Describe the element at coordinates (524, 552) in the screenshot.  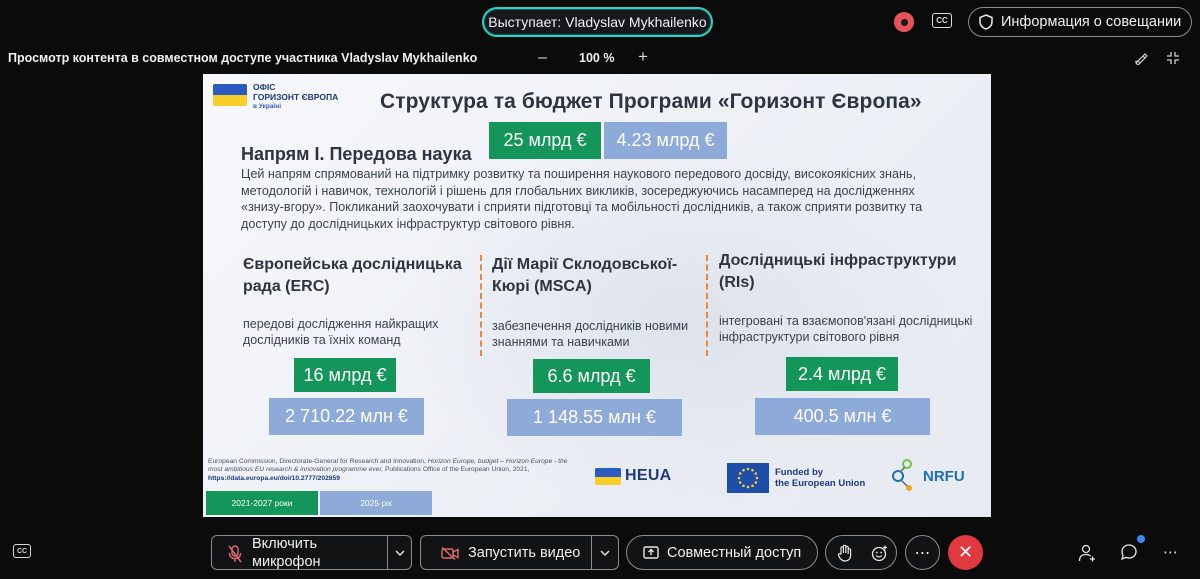
I see `start-video-label: Запустить видео` at that location.